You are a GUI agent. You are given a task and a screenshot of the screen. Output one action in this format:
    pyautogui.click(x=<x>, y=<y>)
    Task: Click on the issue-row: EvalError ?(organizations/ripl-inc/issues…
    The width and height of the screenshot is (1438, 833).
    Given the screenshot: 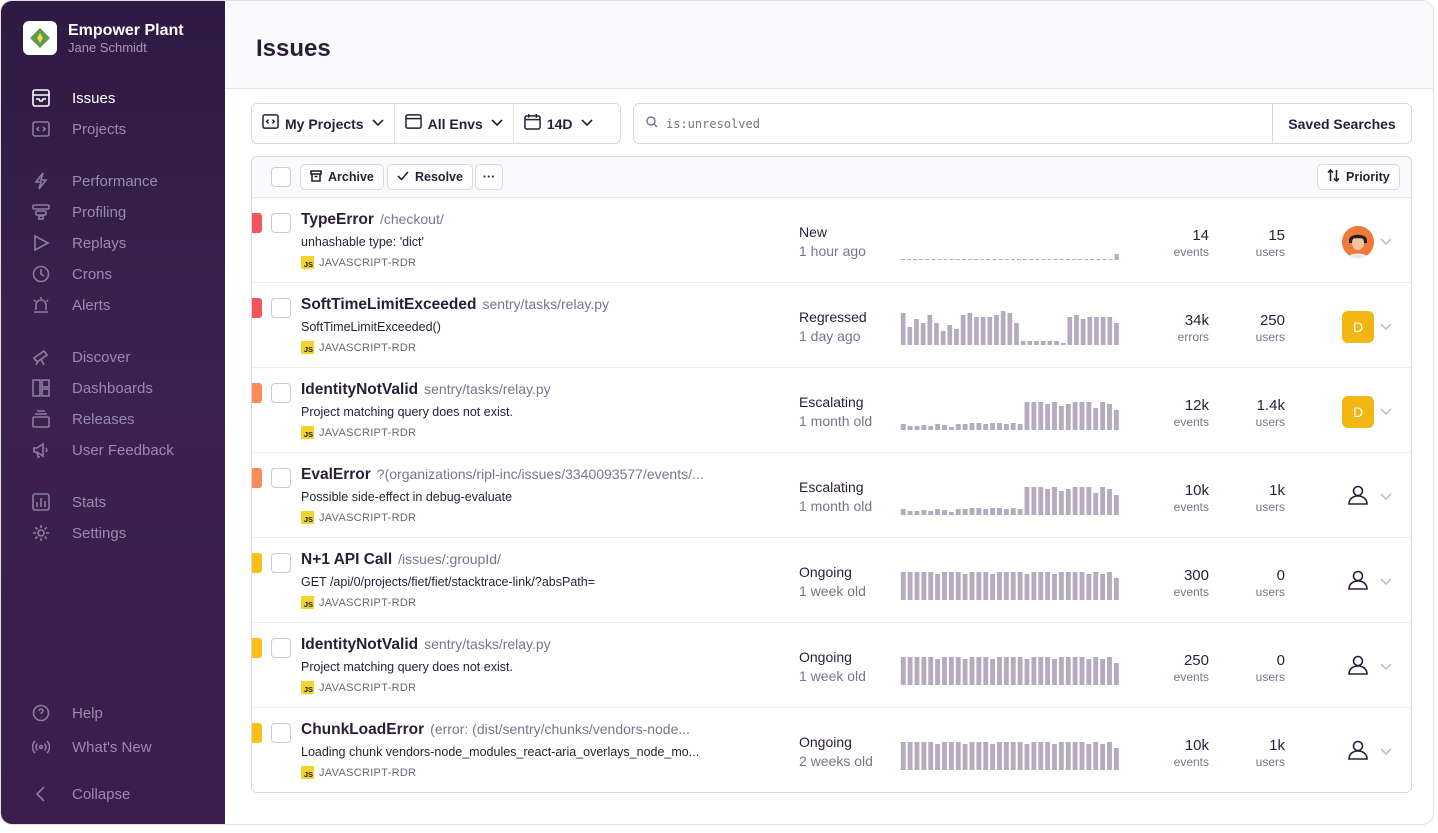 What is the action you would take?
    pyautogui.click(x=831, y=495)
    